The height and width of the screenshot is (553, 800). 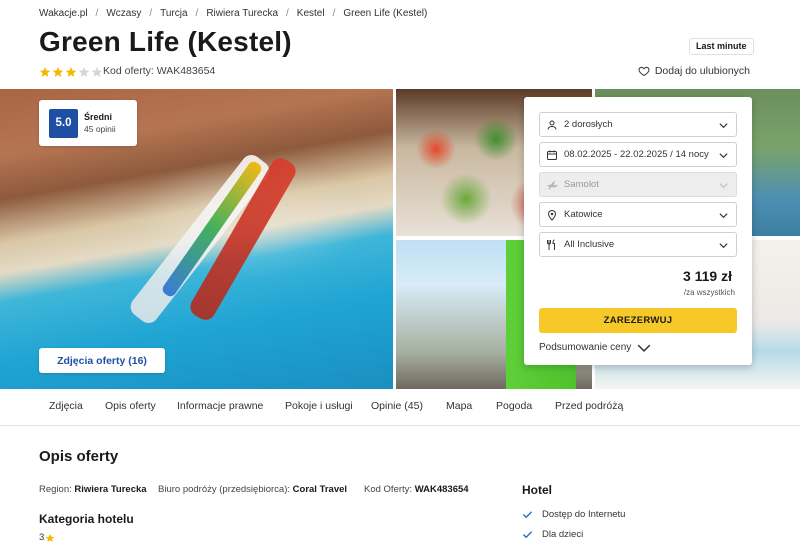 What do you see at coordinates (224, 489) in the screenshot?
I see `operator-label: Biuro podróży (przedsiębiorca):` at bounding box center [224, 489].